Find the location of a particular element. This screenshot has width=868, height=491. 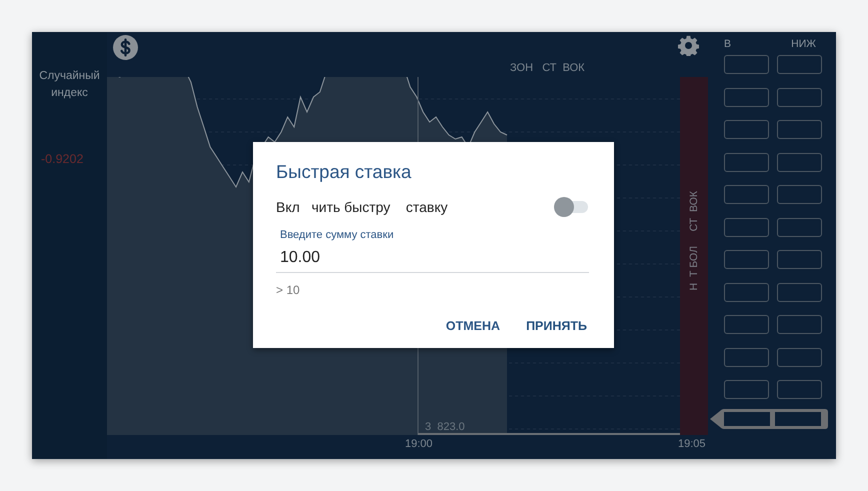

field-label: Введите сумму ставки is located at coordinates (337, 235).